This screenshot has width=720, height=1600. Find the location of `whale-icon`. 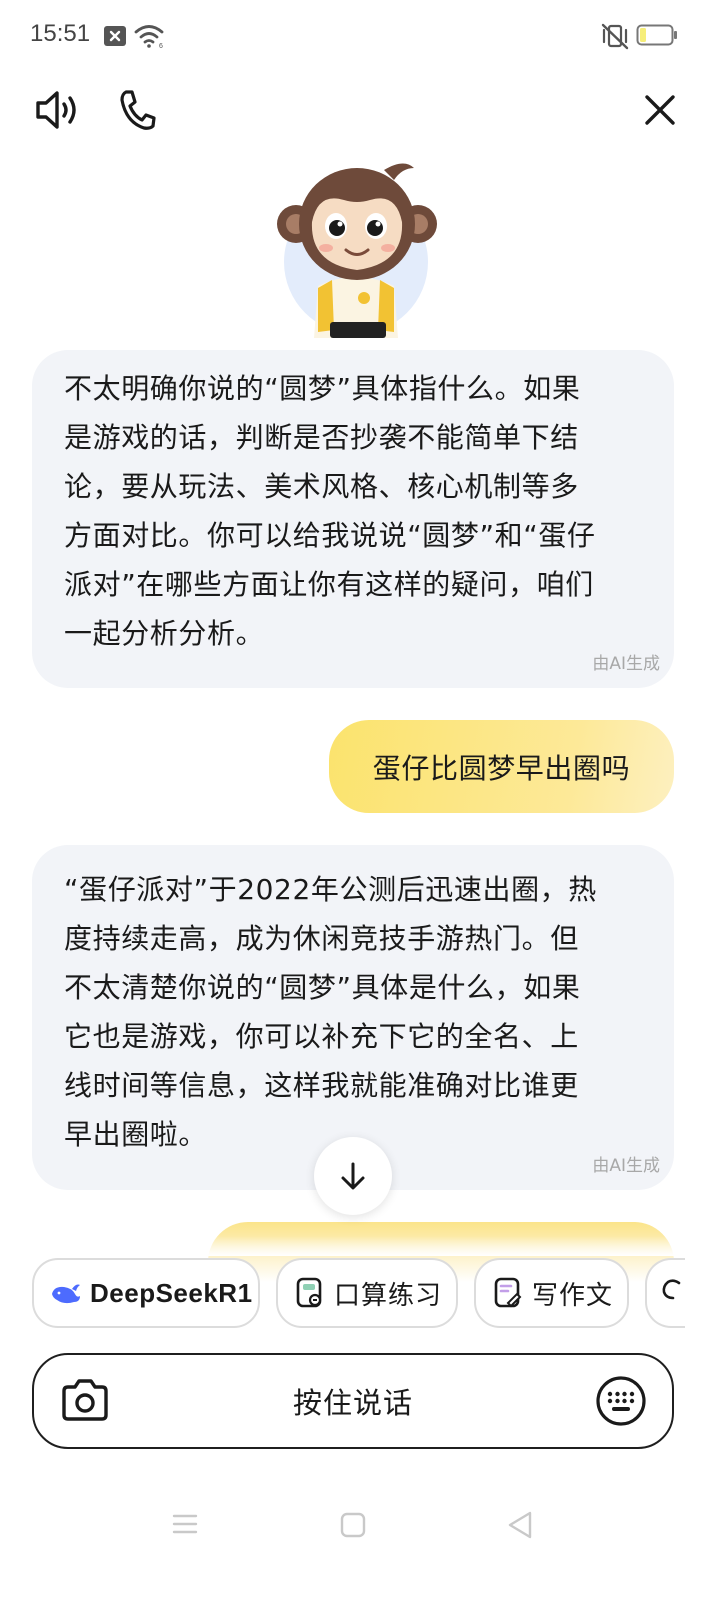

whale-icon is located at coordinates (66, 1293).